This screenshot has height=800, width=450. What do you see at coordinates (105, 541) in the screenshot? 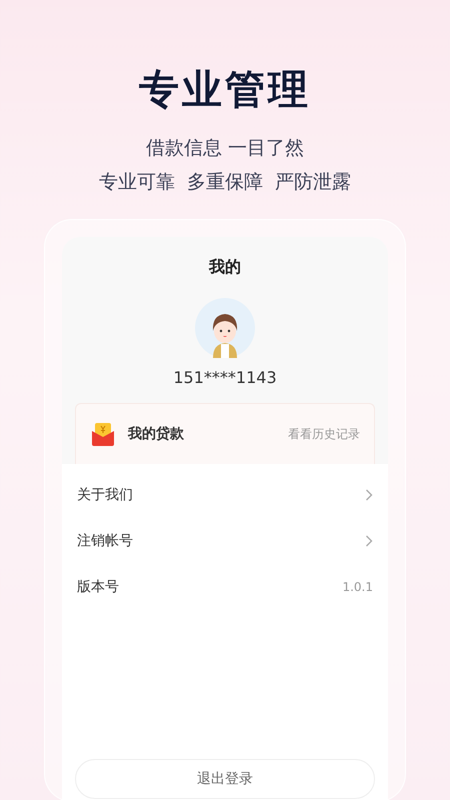
I see `menu-label: 注销帐号` at bounding box center [105, 541].